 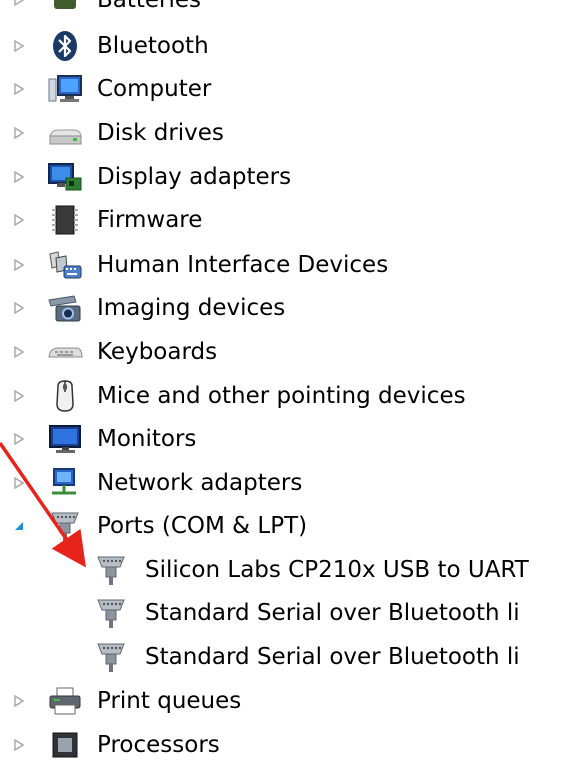 What do you see at coordinates (65, 745) in the screenshot?
I see `processor-icon` at bounding box center [65, 745].